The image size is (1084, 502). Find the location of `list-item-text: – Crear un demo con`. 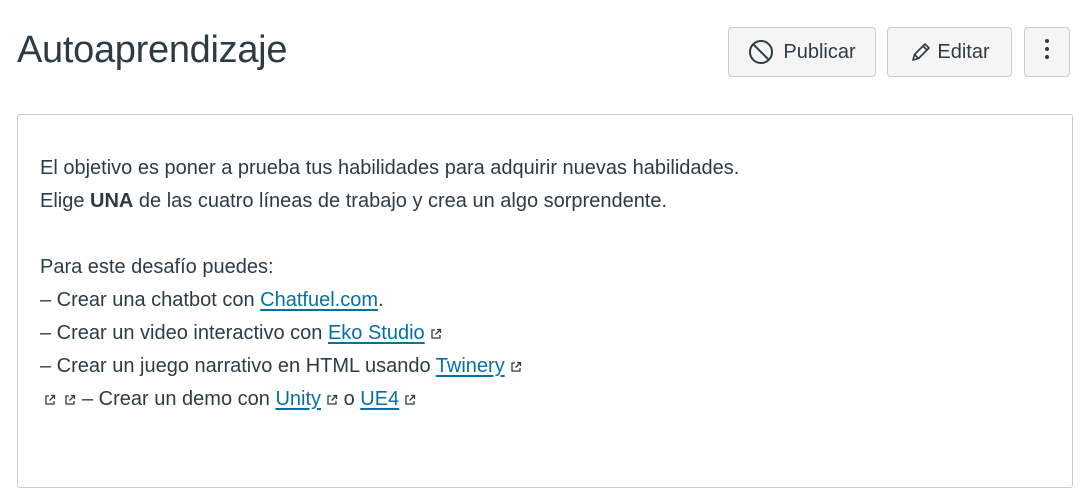

list-item-text: – Crear un demo con is located at coordinates (179, 399).